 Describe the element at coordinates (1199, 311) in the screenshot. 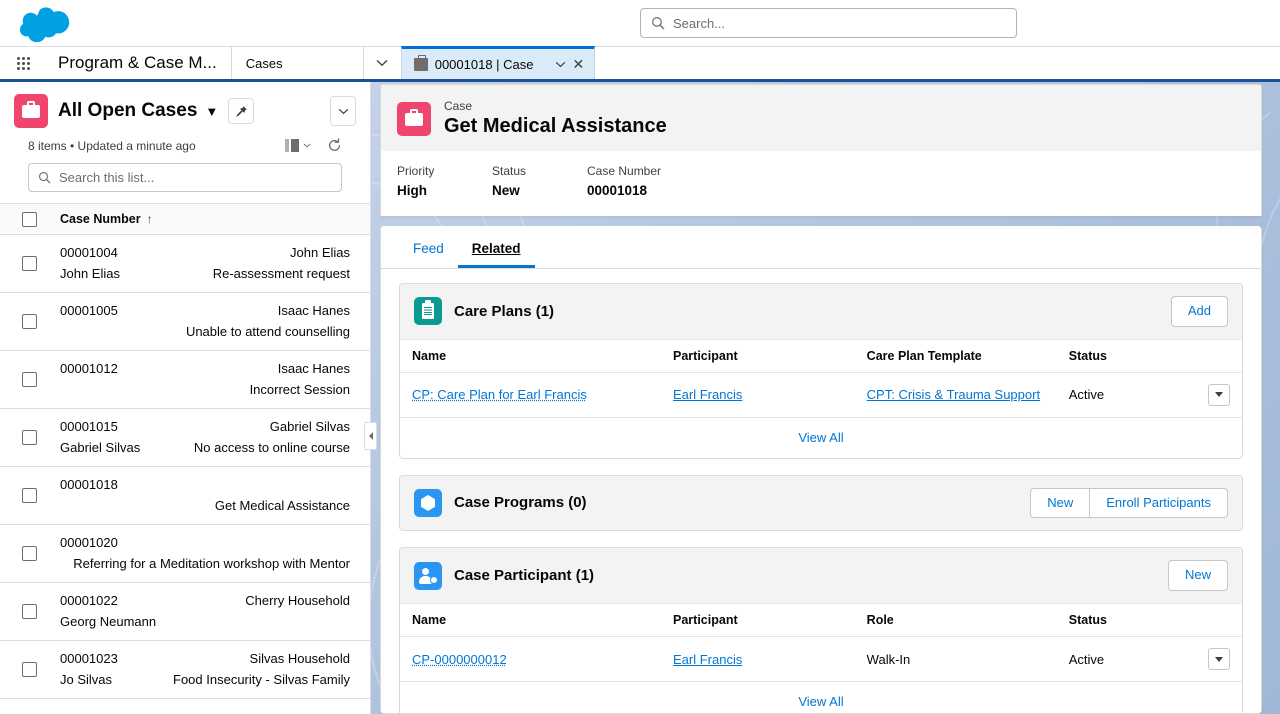

I see `care-plans-add-button: Add` at that location.